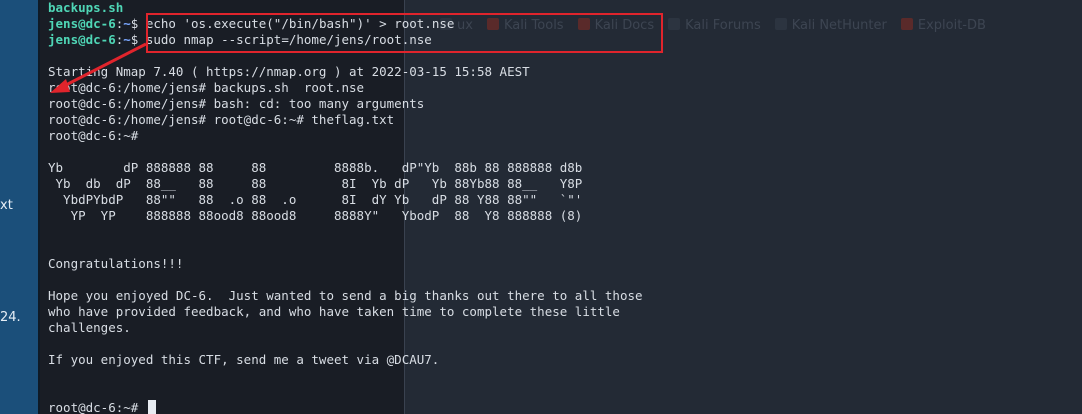 This screenshot has height=414, width=1082. What do you see at coordinates (98, 67) in the screenshot?
I see `red-arrow-annotation` at bounding box center [98, 67].